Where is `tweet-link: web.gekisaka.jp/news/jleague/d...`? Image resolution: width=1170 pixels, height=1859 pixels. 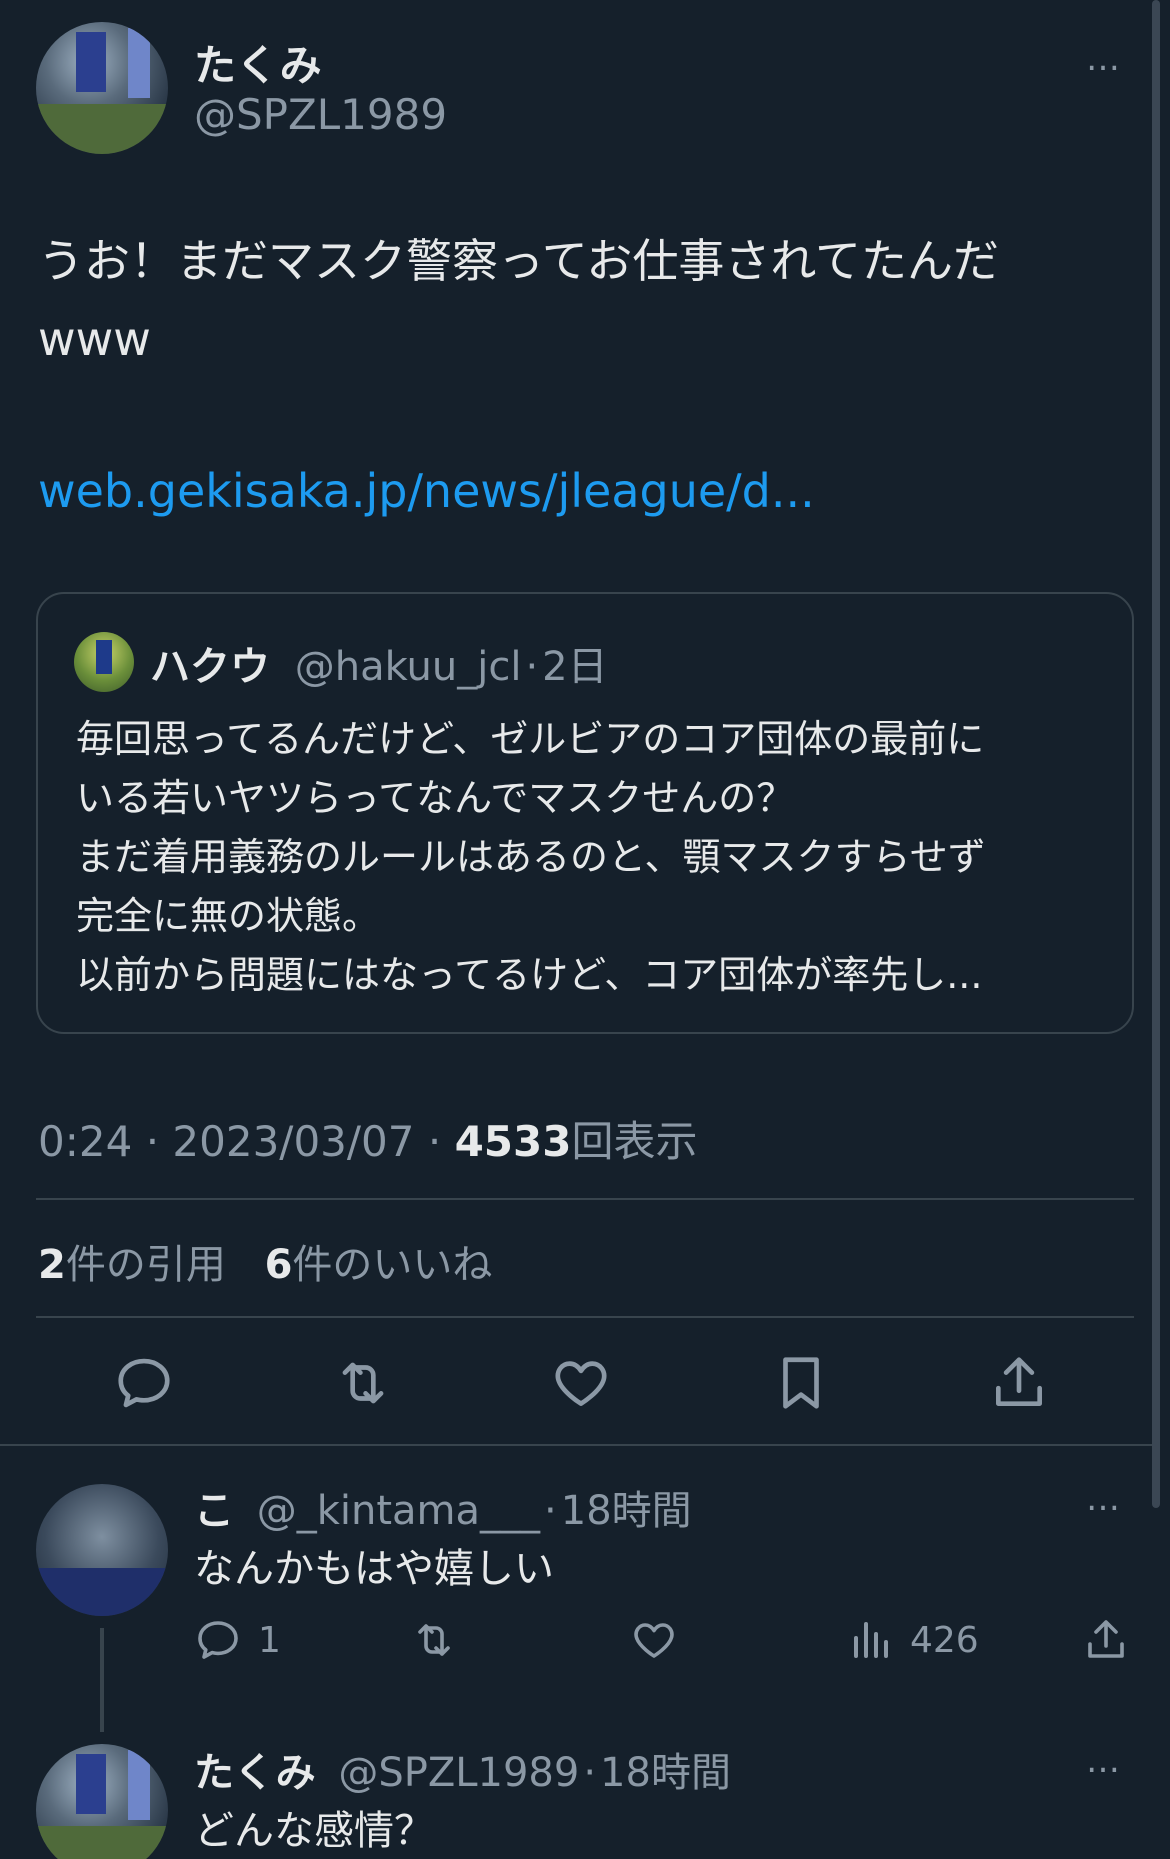
tweet-link: web.gekisaka.jp/news/jleague/d... is located at coordinates (426, 491).